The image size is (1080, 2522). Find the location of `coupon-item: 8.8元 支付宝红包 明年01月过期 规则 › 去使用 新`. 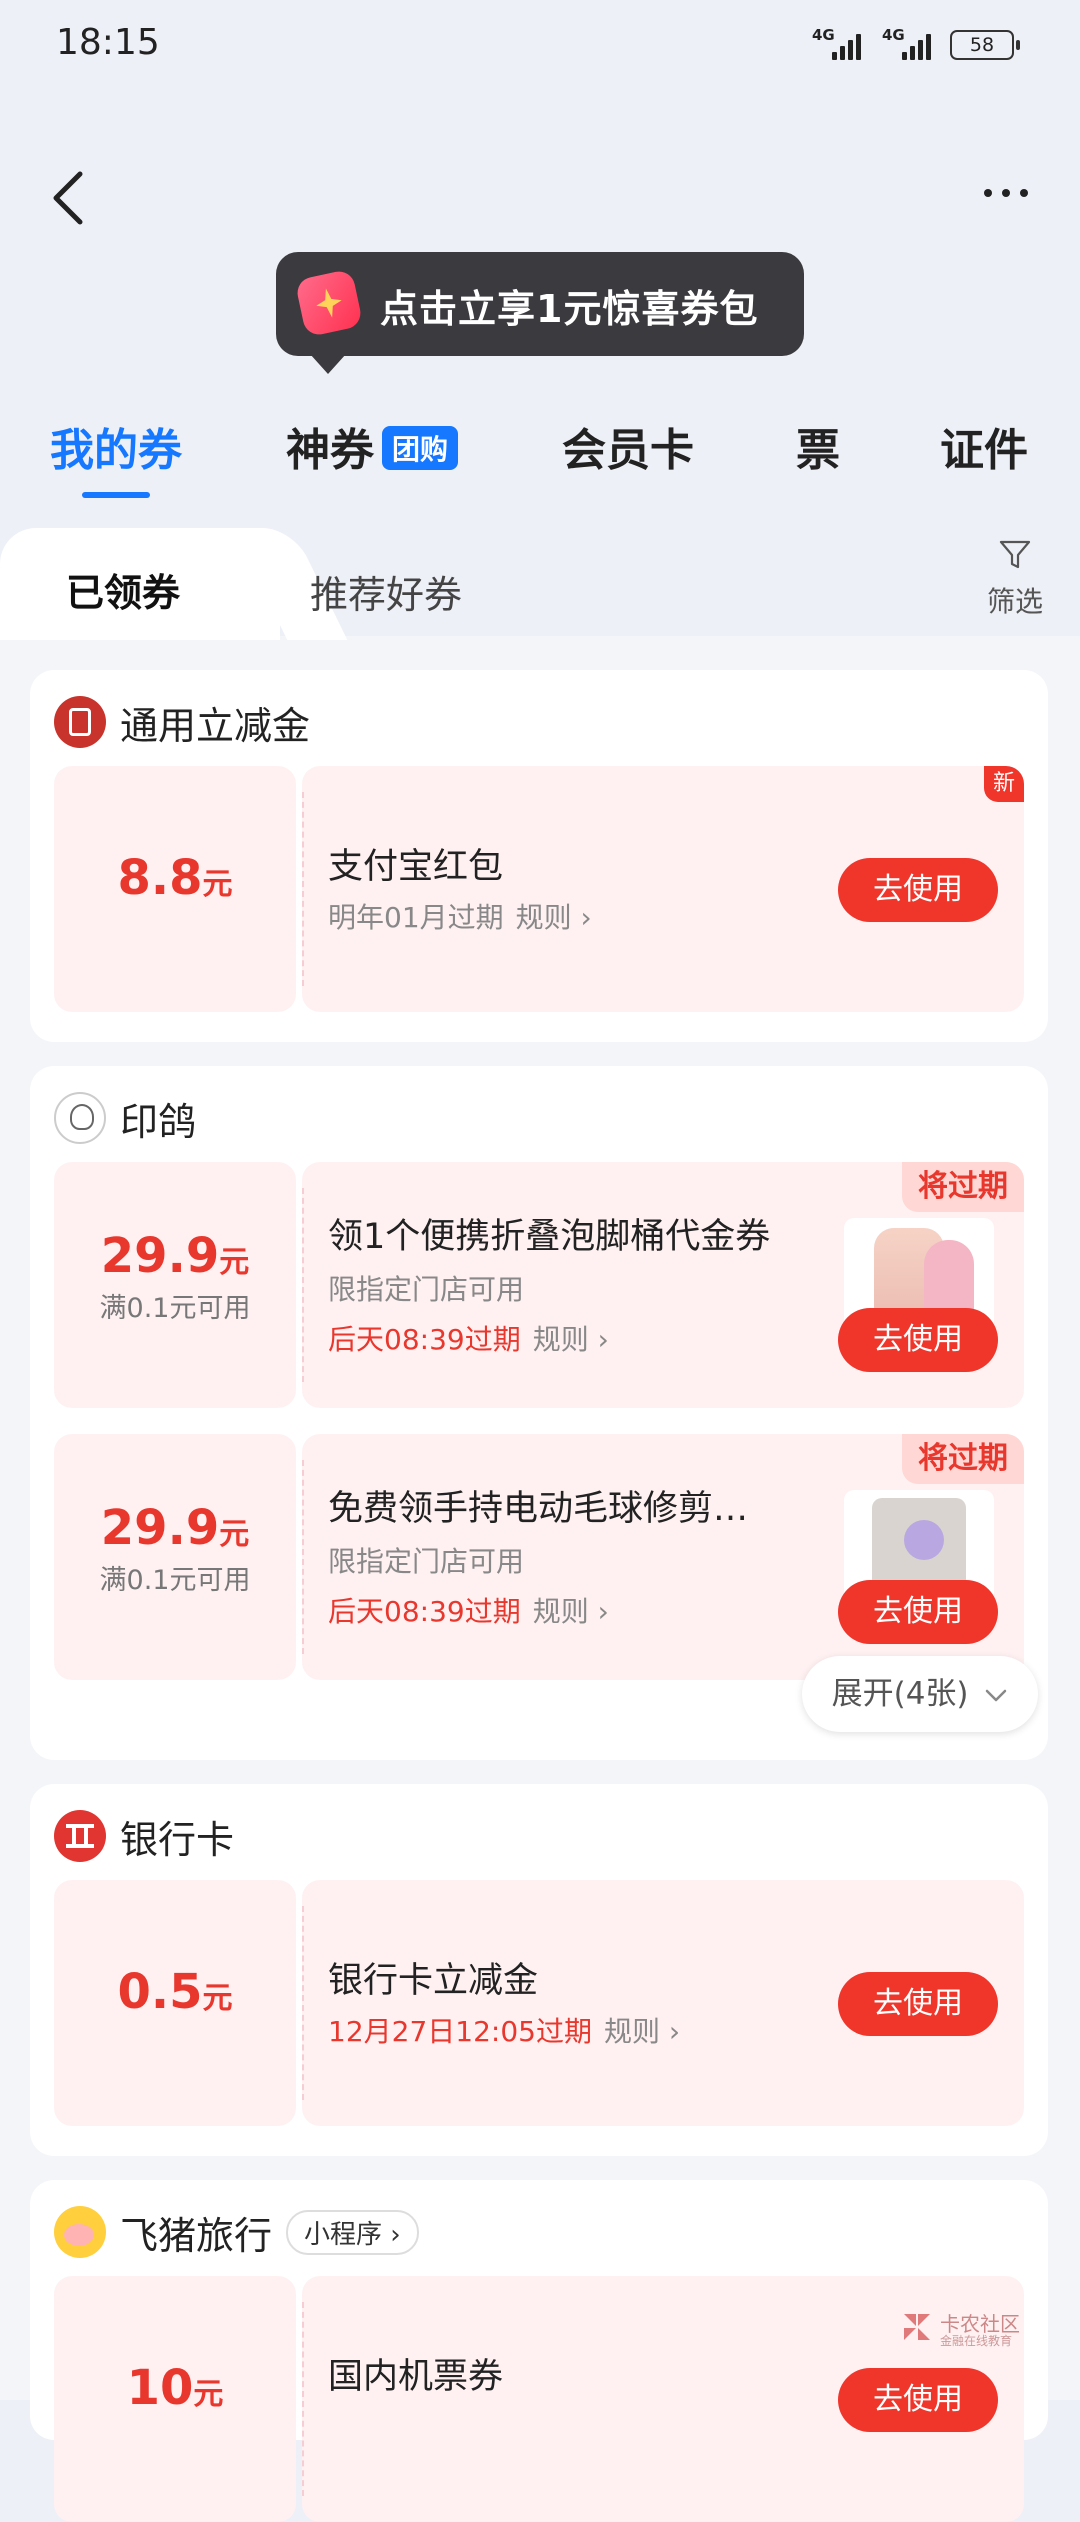

coupon-item: 8.8元 支付宝红包 明年01月过期 规则 › 去使用 新 is located at coordinates (539, 889).